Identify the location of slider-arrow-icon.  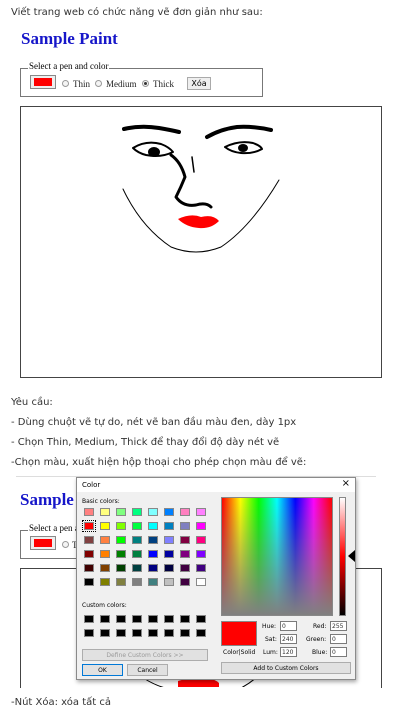
(351, 556).